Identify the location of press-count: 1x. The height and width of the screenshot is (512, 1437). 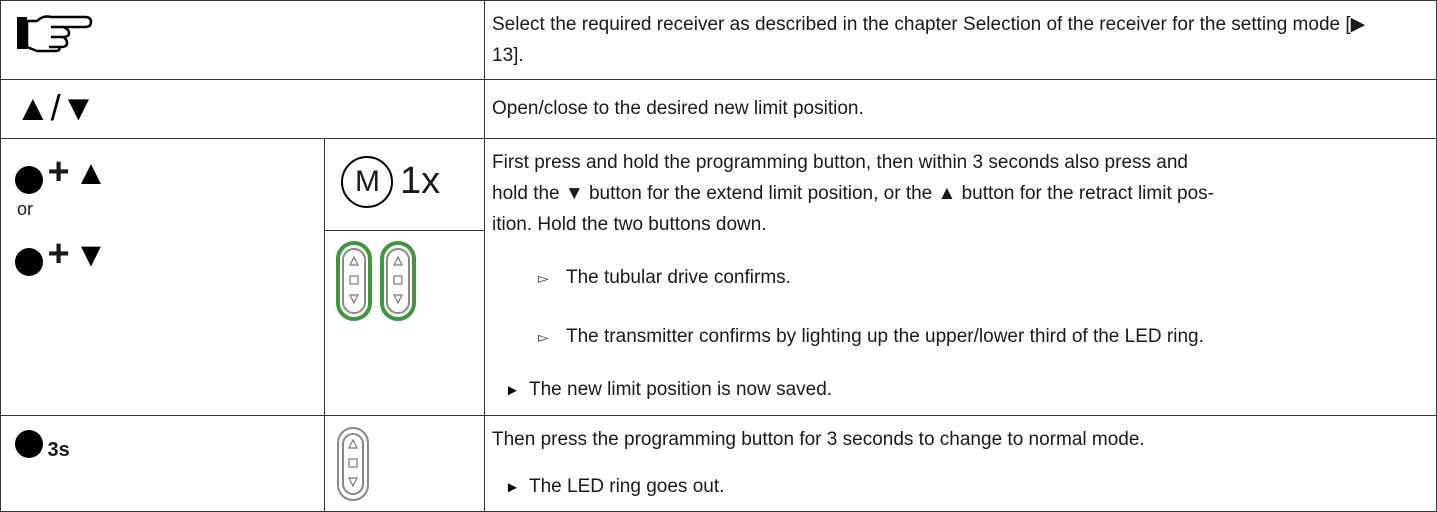
(420, 181).